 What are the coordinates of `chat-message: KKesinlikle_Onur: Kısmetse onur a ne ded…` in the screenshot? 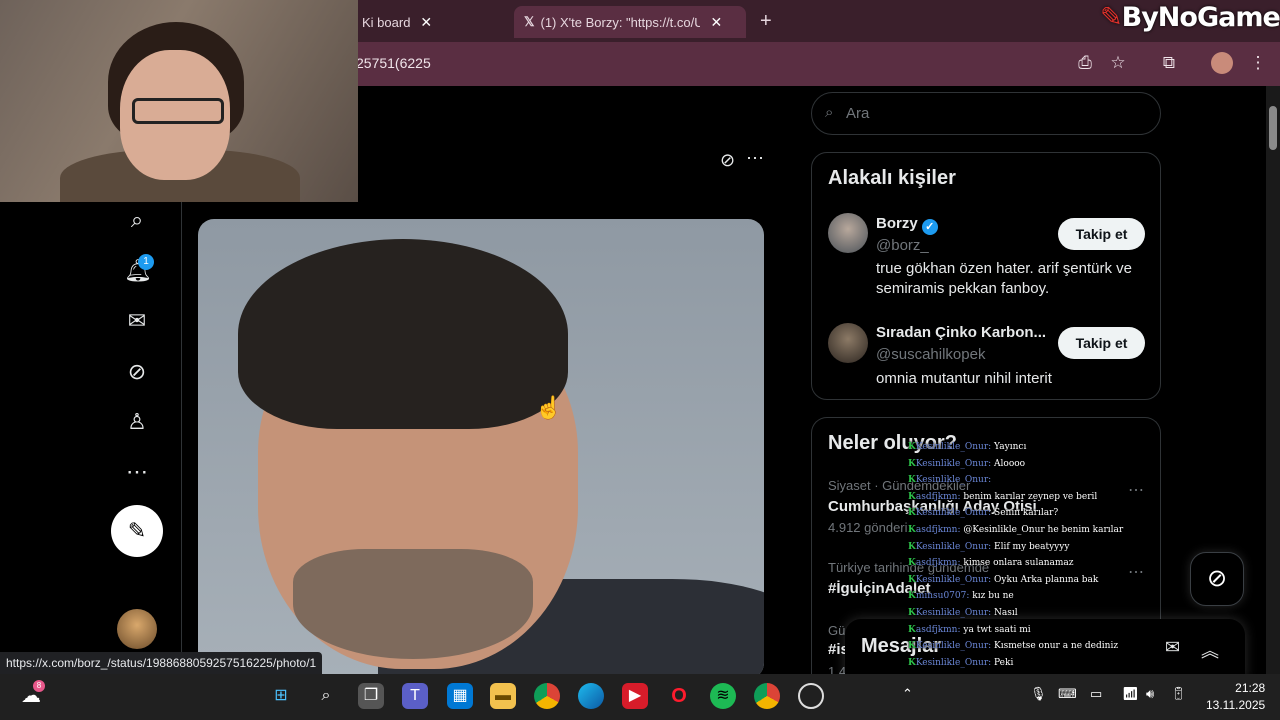 It's located at (1028, 646).